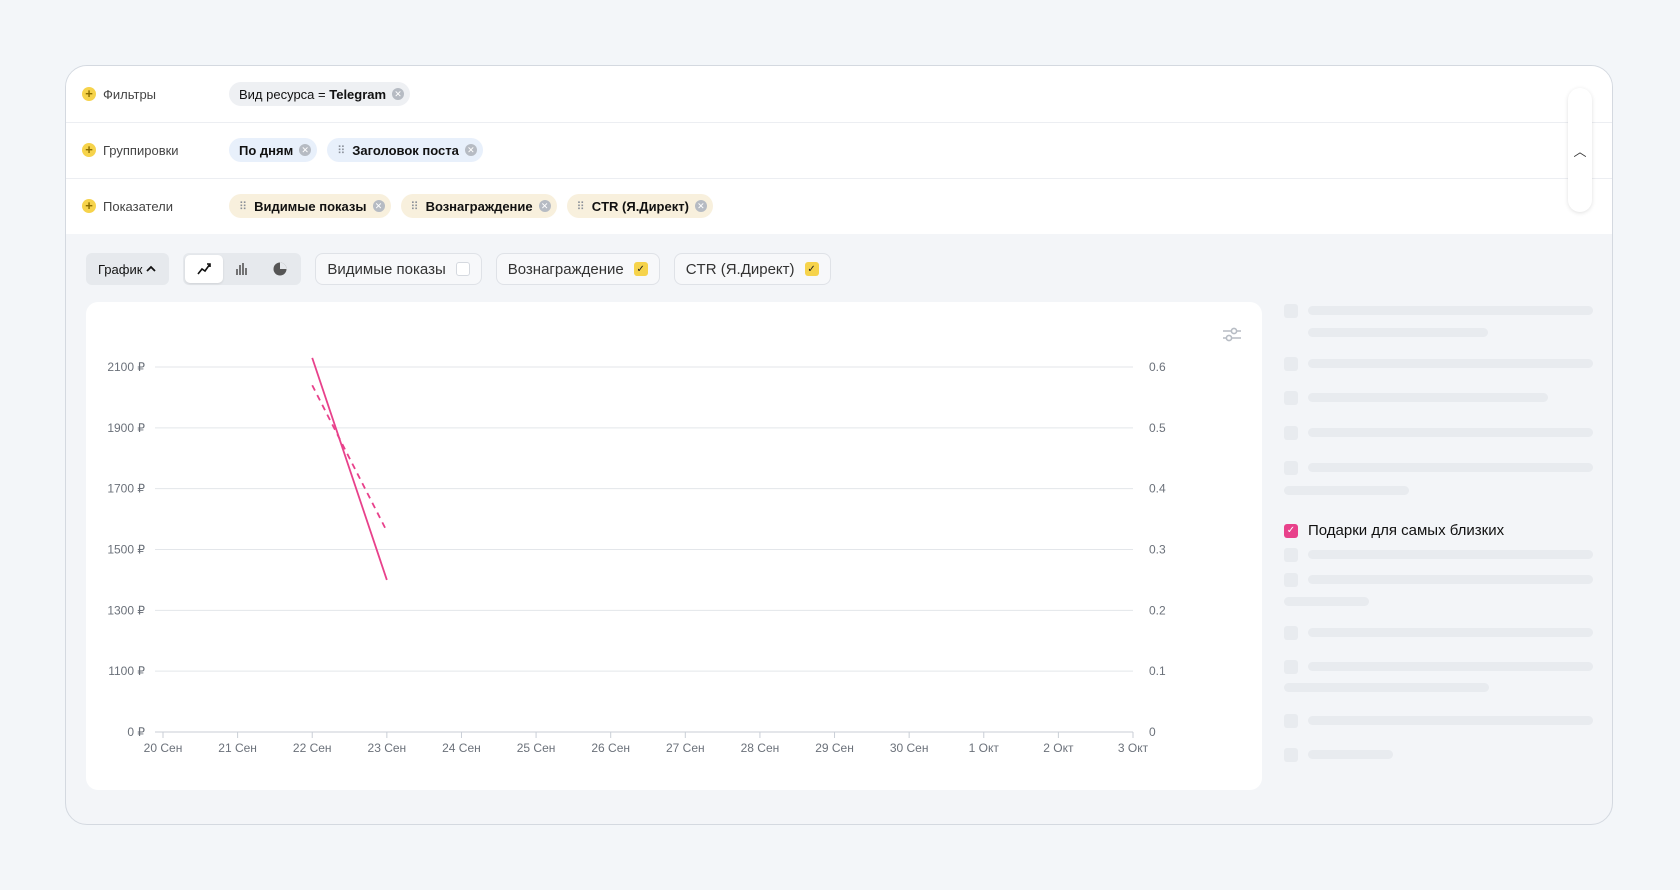  What do you see at coordinates (1058, 748) in the screenshot?
I see `x-tick-label: 2 Окт` at bounding box center [1058, 748].